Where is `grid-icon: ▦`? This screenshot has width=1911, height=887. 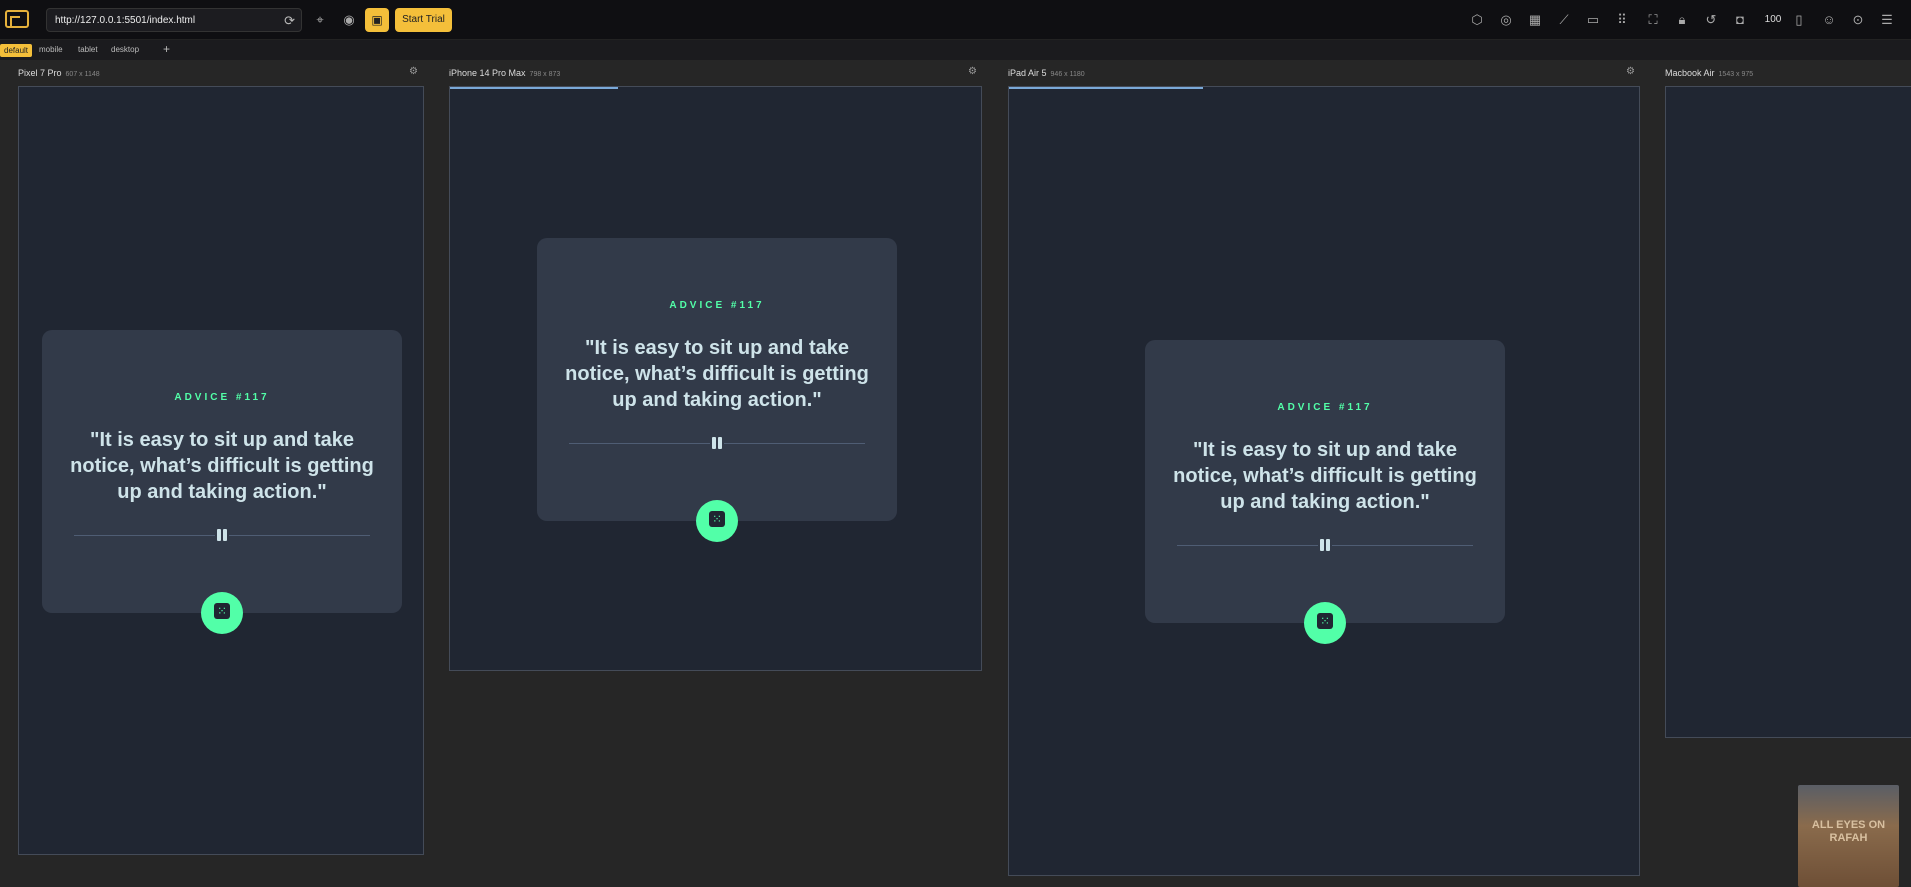 grid-icon: ▦ is located at coordinates (1535, 20).